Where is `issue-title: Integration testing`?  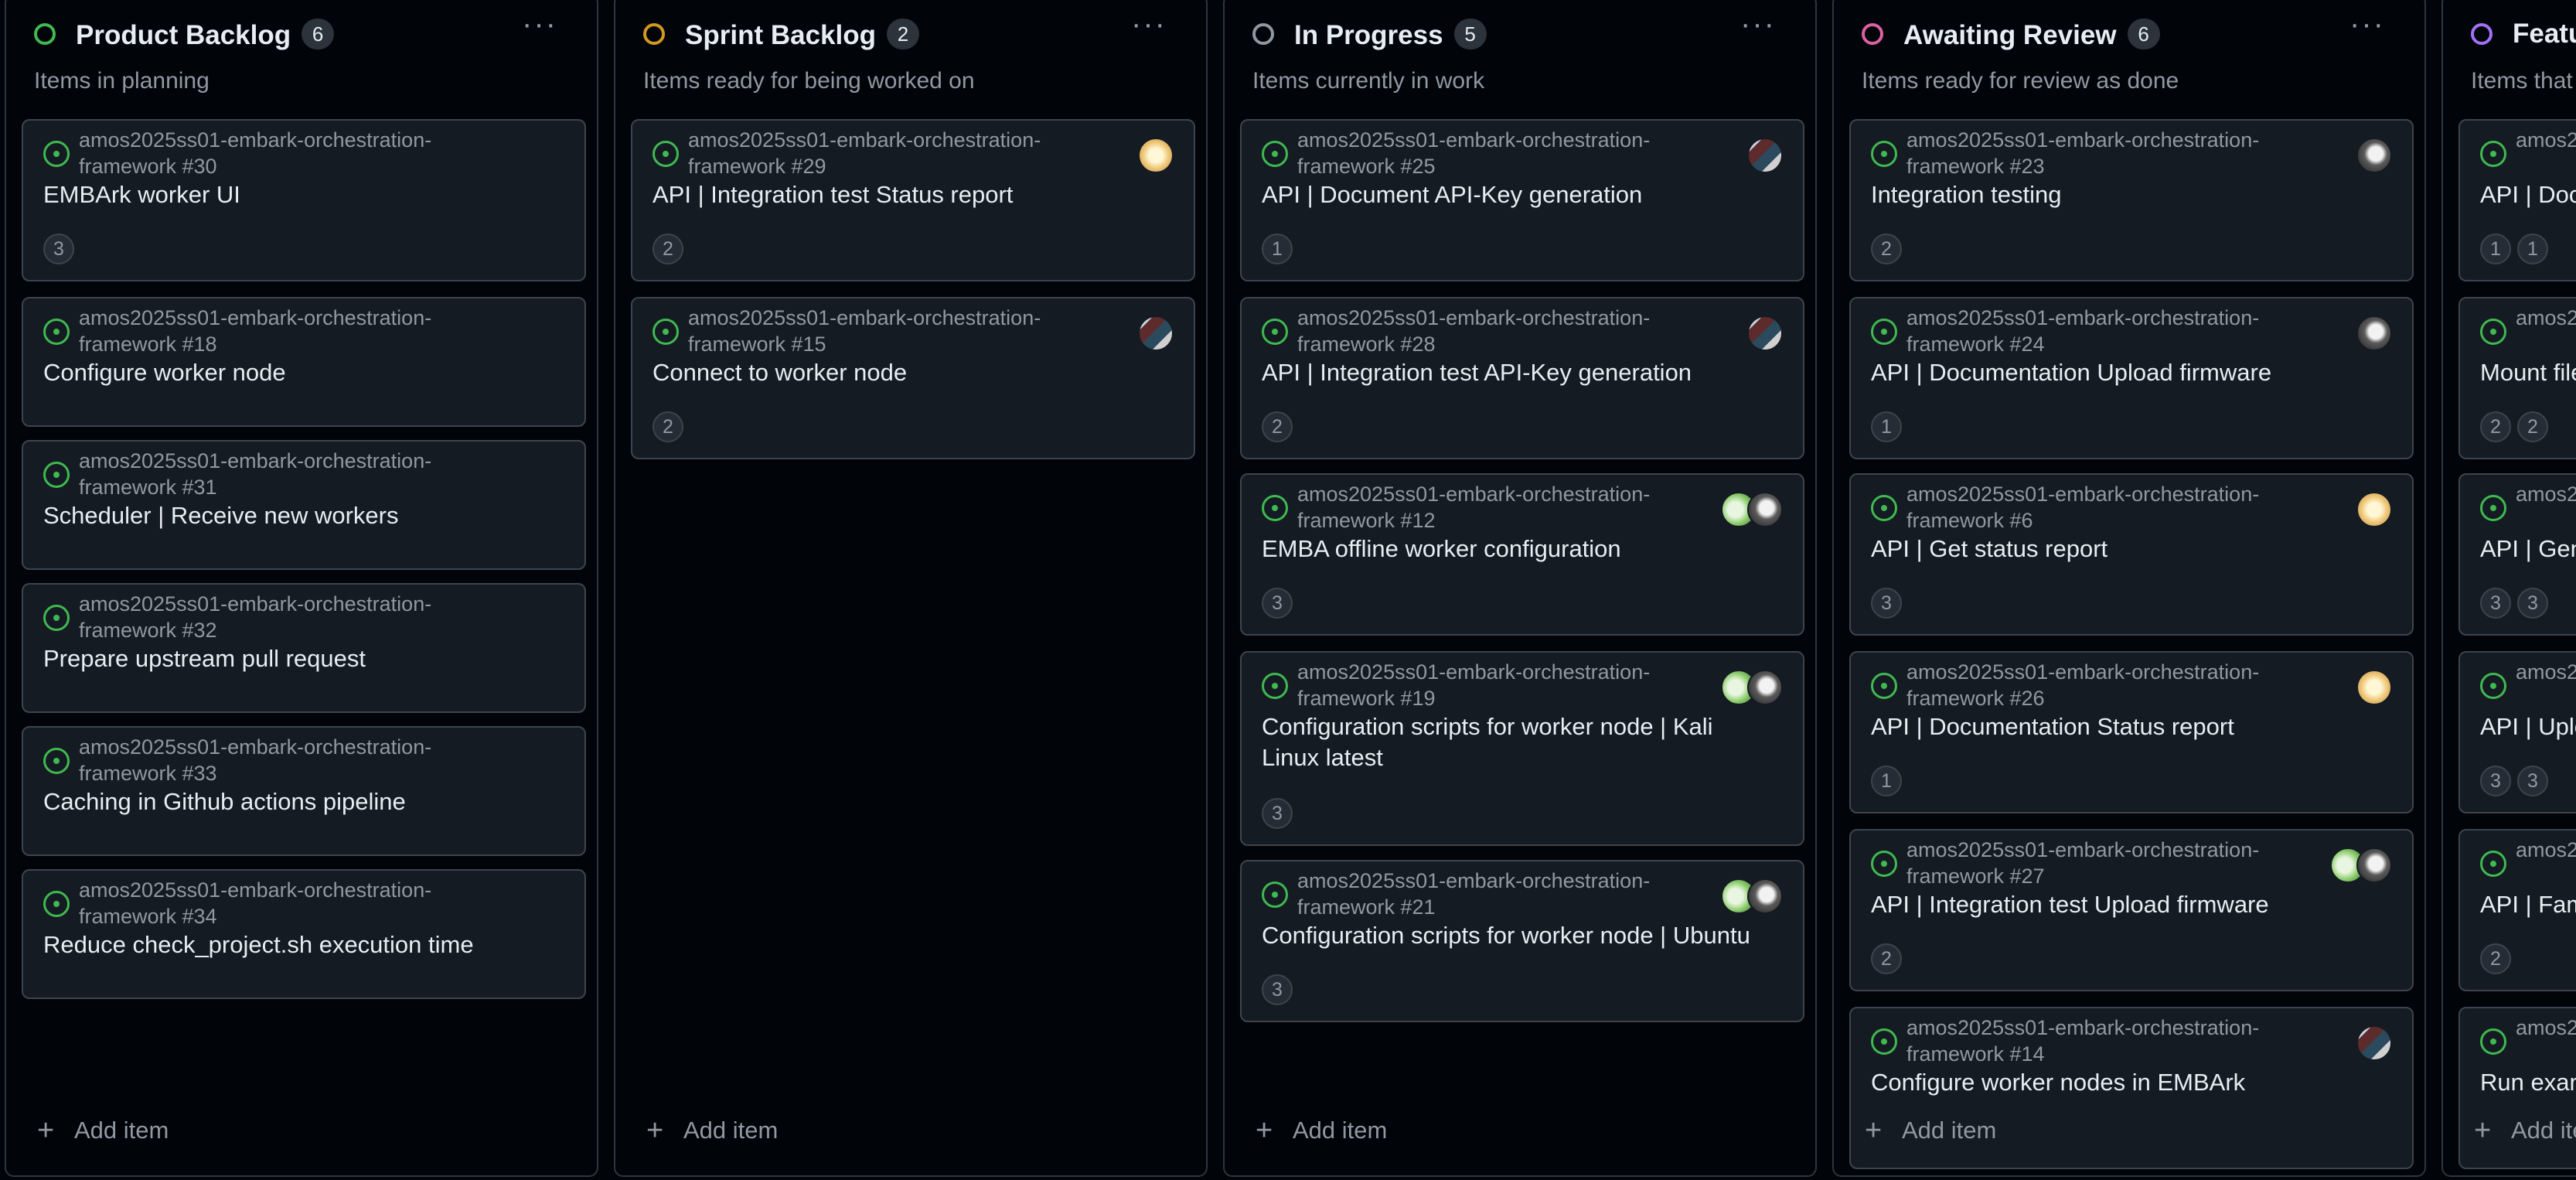 issue-title: Integration testing is located at coordinates (2126, 194).